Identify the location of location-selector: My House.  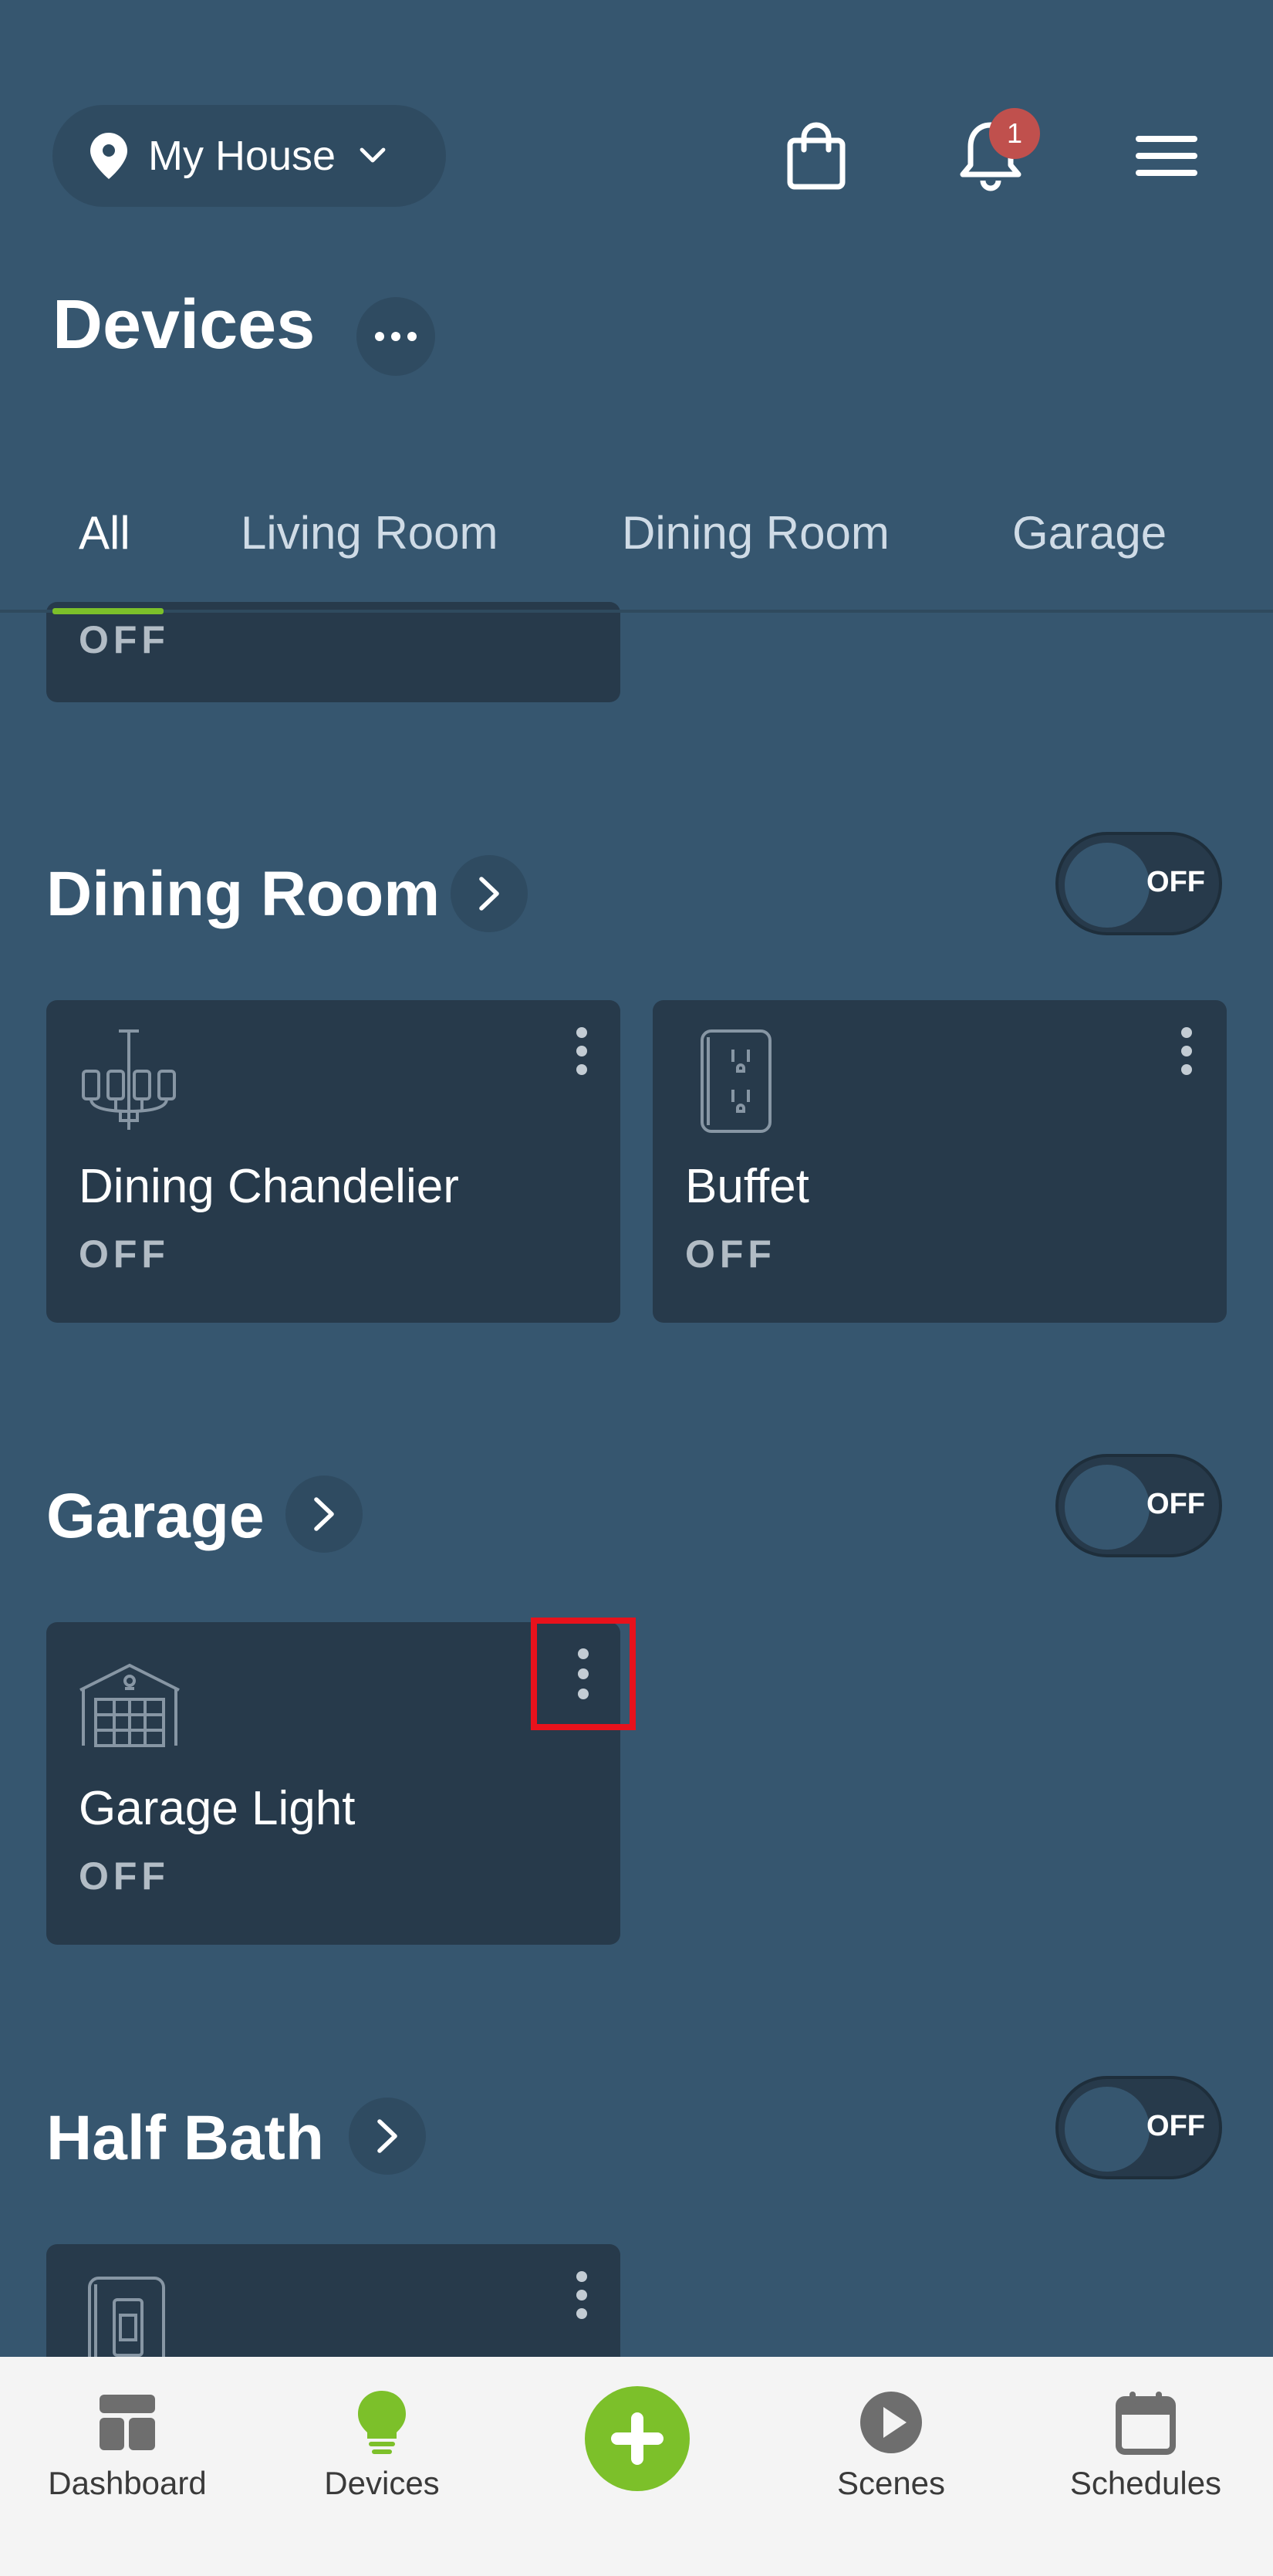
(249, 156).